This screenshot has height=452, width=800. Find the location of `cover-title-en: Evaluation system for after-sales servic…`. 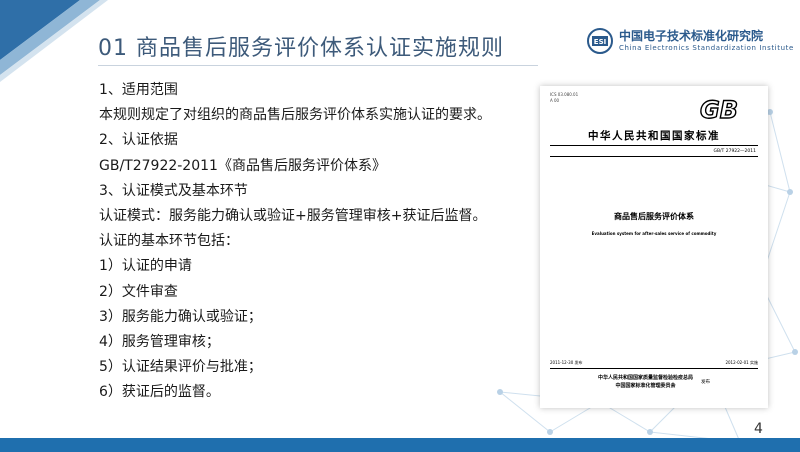

cover-title-en: Evaluation system for after-sales servic… is located at coordinates (654, 233).